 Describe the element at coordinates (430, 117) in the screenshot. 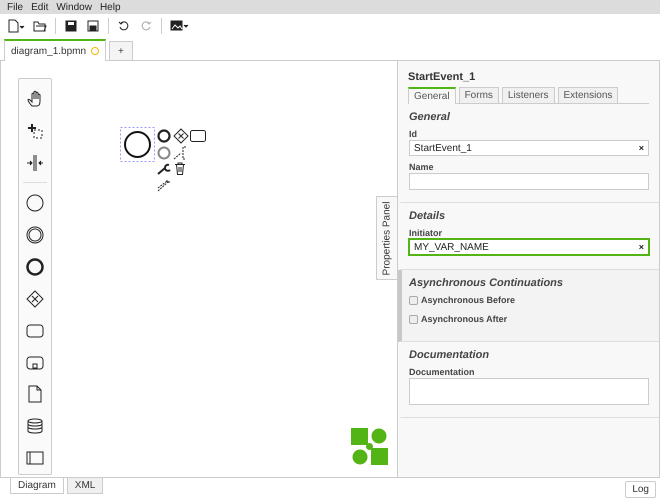

I see `section-title: General` at that location.